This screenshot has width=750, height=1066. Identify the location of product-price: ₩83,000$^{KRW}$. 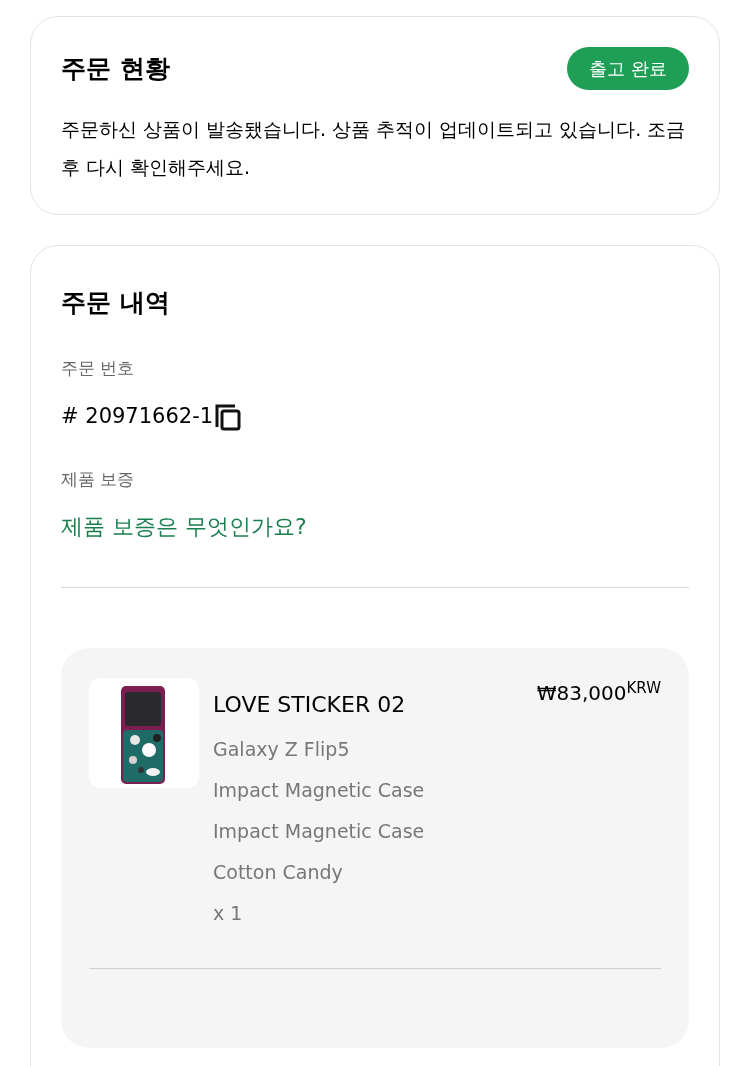
(598, 692).